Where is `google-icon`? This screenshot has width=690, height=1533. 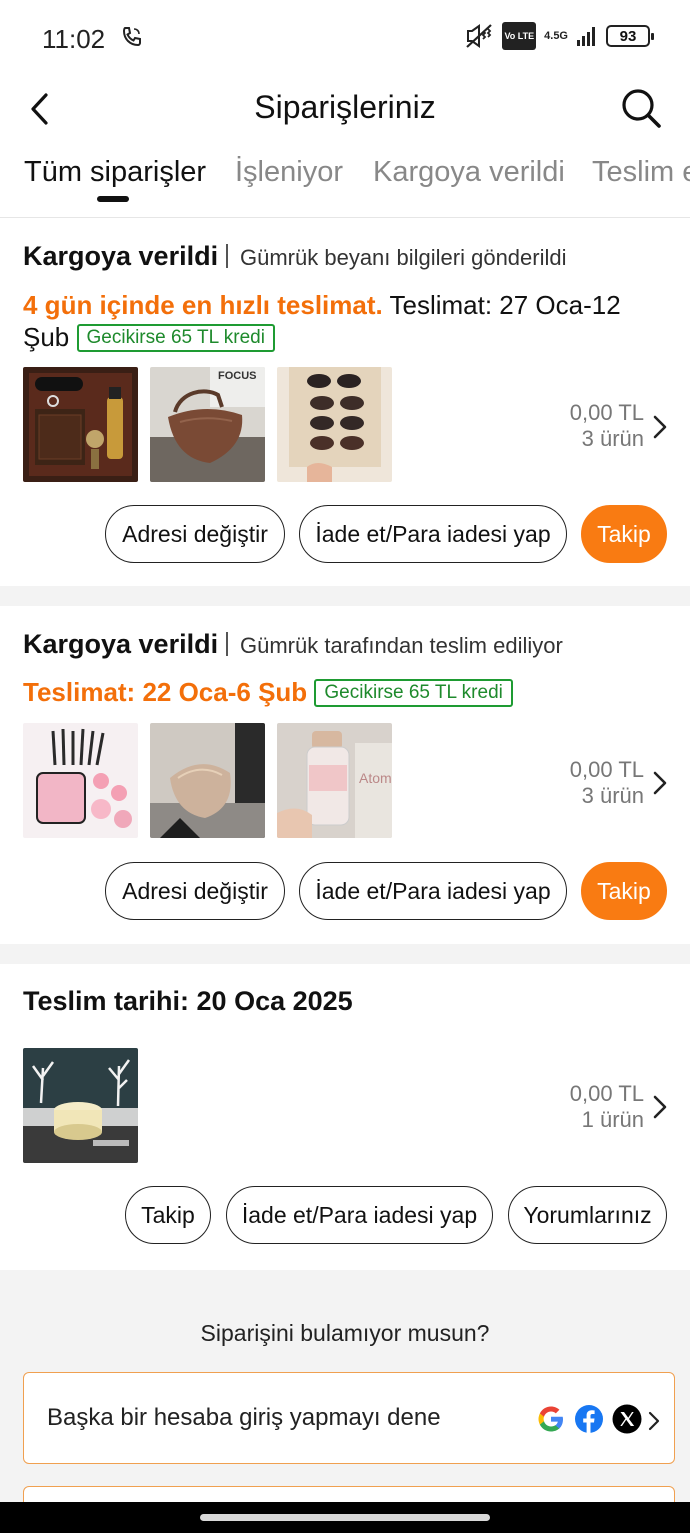 google-icon is located at coordinates (550, 1419).